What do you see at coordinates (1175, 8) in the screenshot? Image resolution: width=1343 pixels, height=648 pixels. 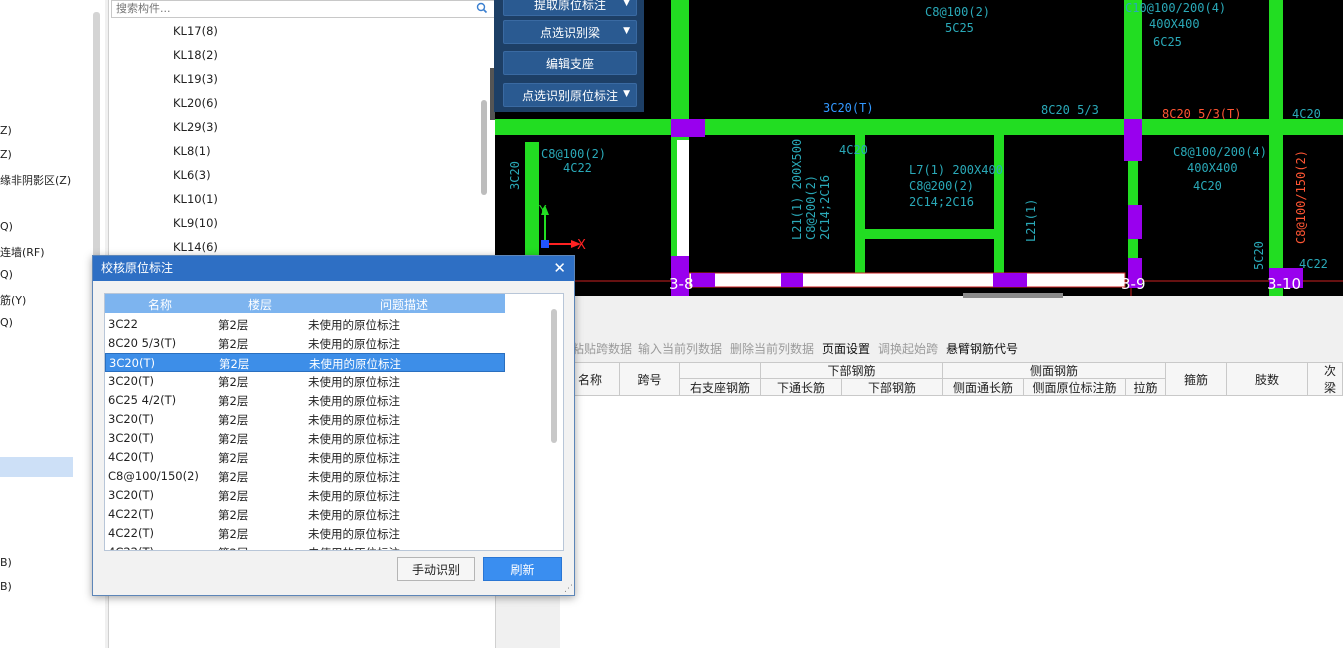 I see `cad-text: C10@100/200(4)` at bounding box center [1175, 8].